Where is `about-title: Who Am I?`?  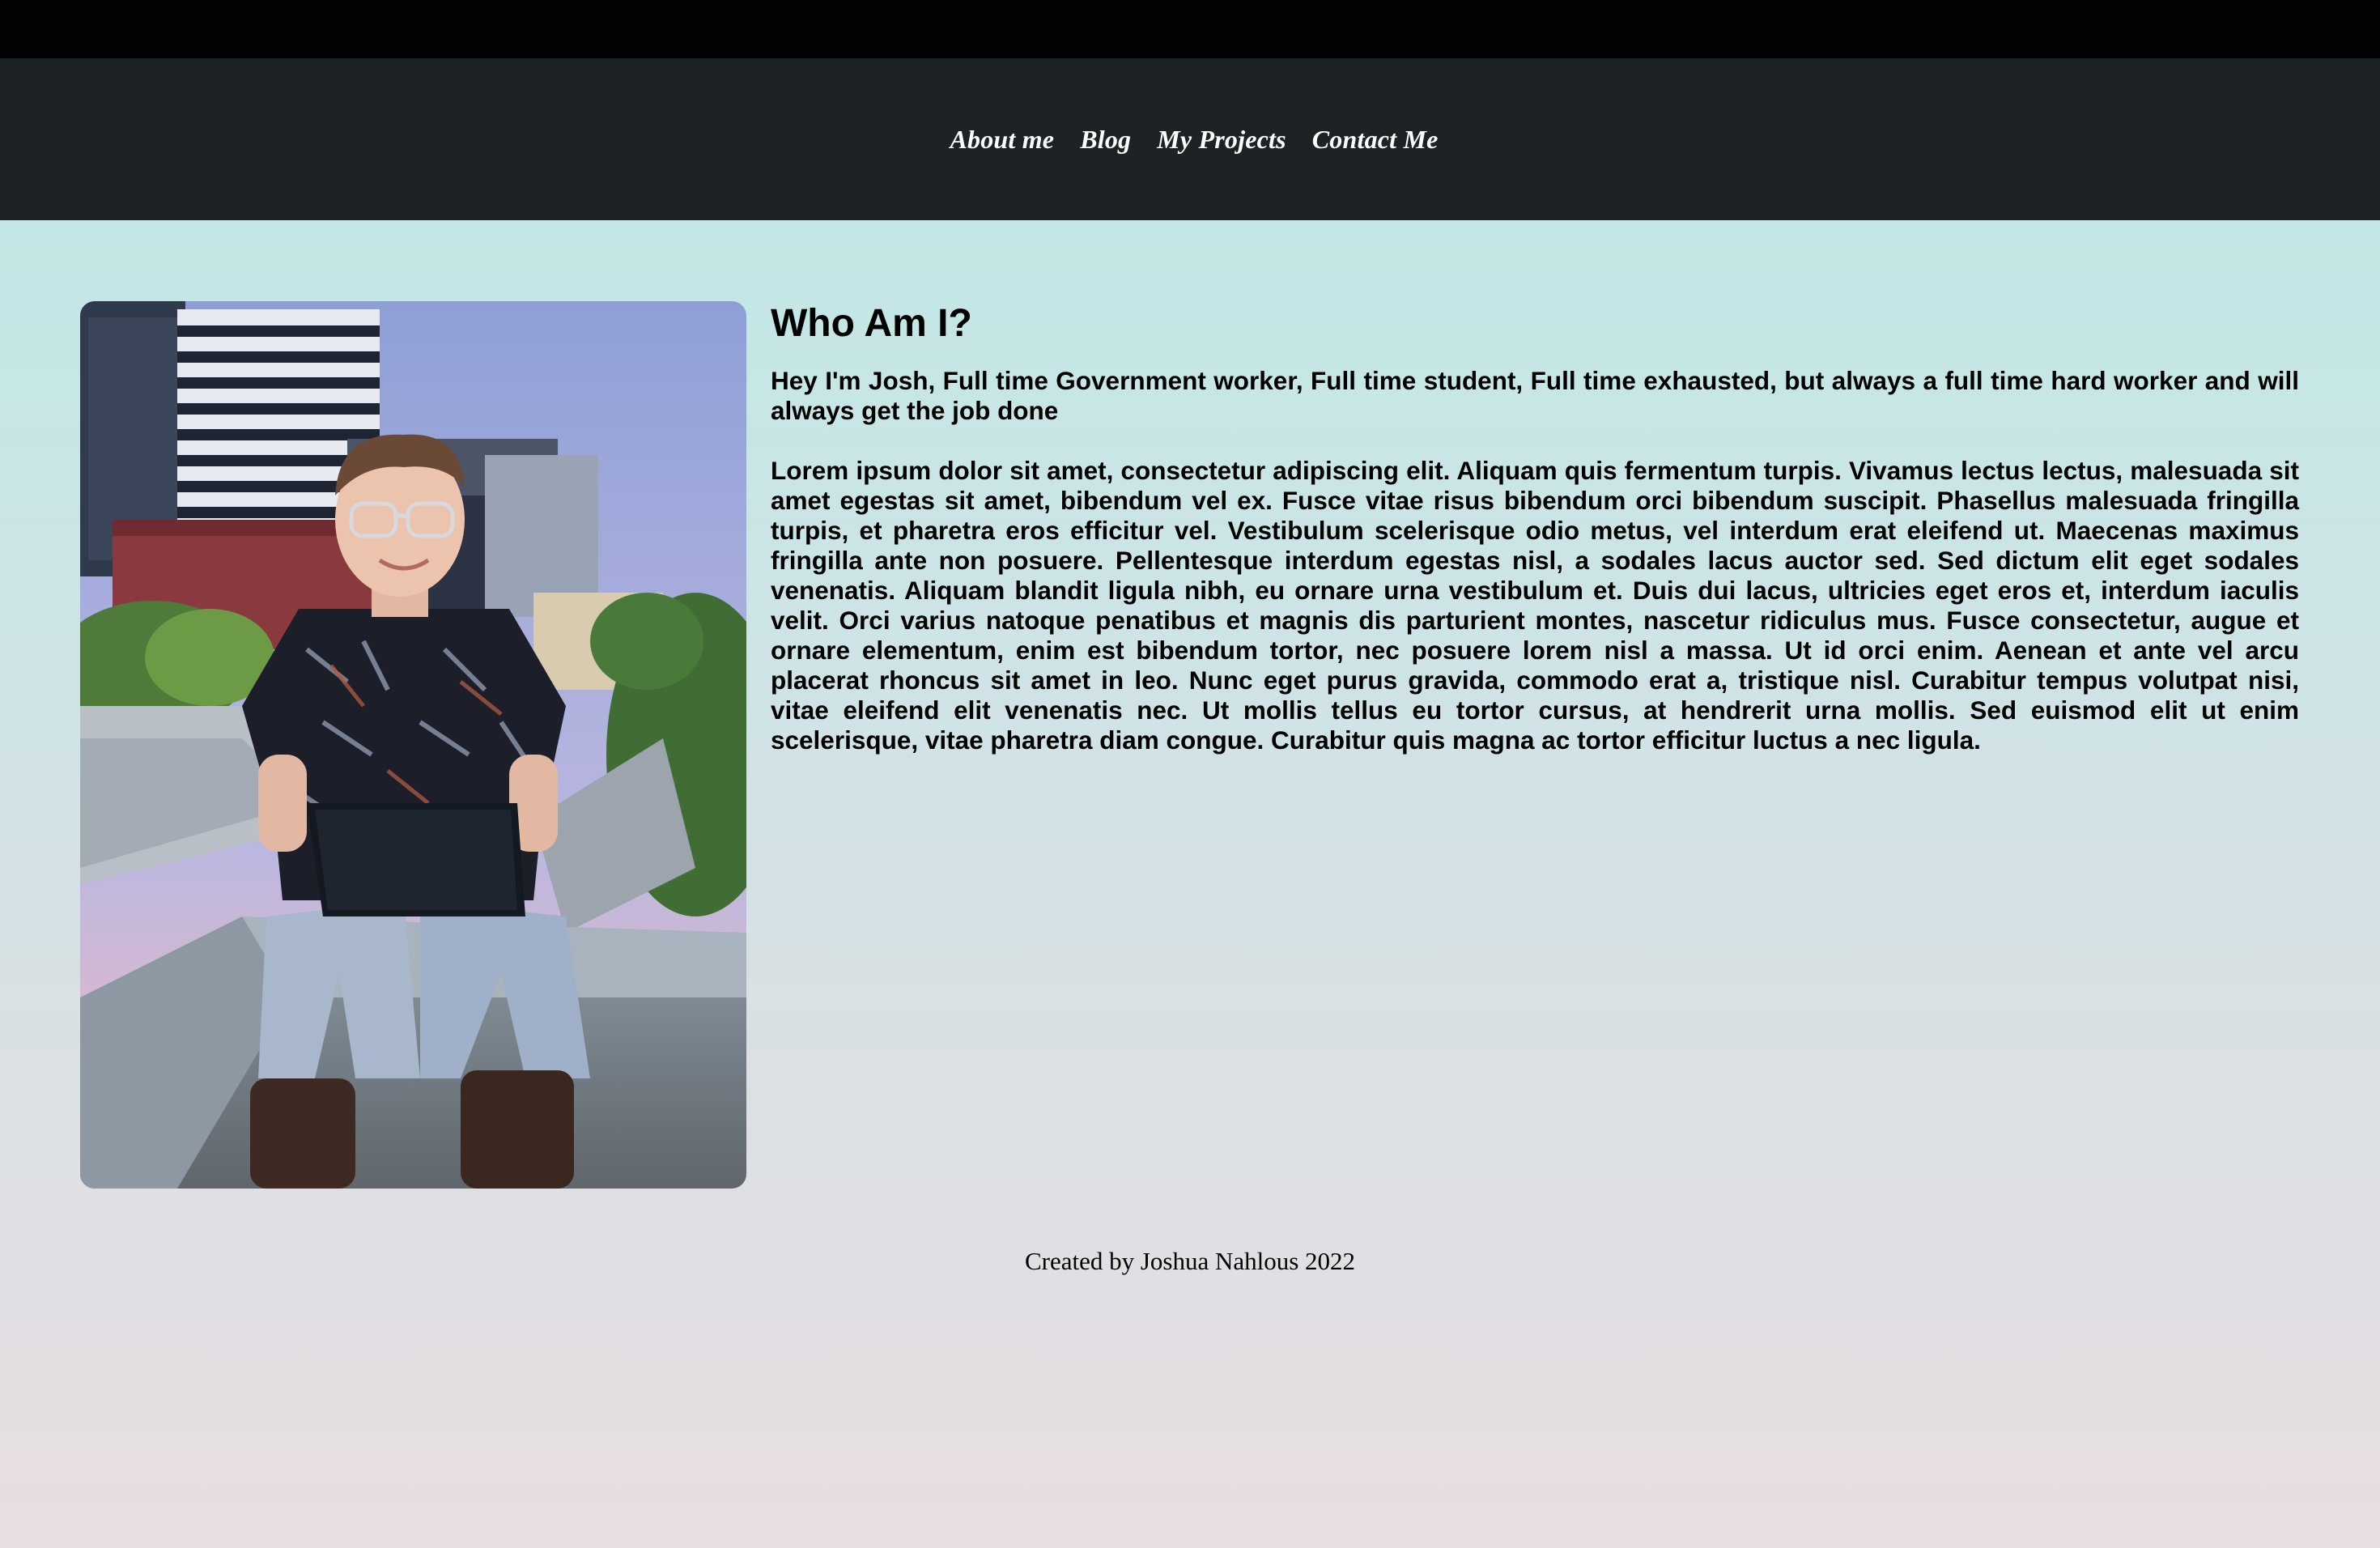 about-title: Who Am I? is located at coordinates (871, 324).